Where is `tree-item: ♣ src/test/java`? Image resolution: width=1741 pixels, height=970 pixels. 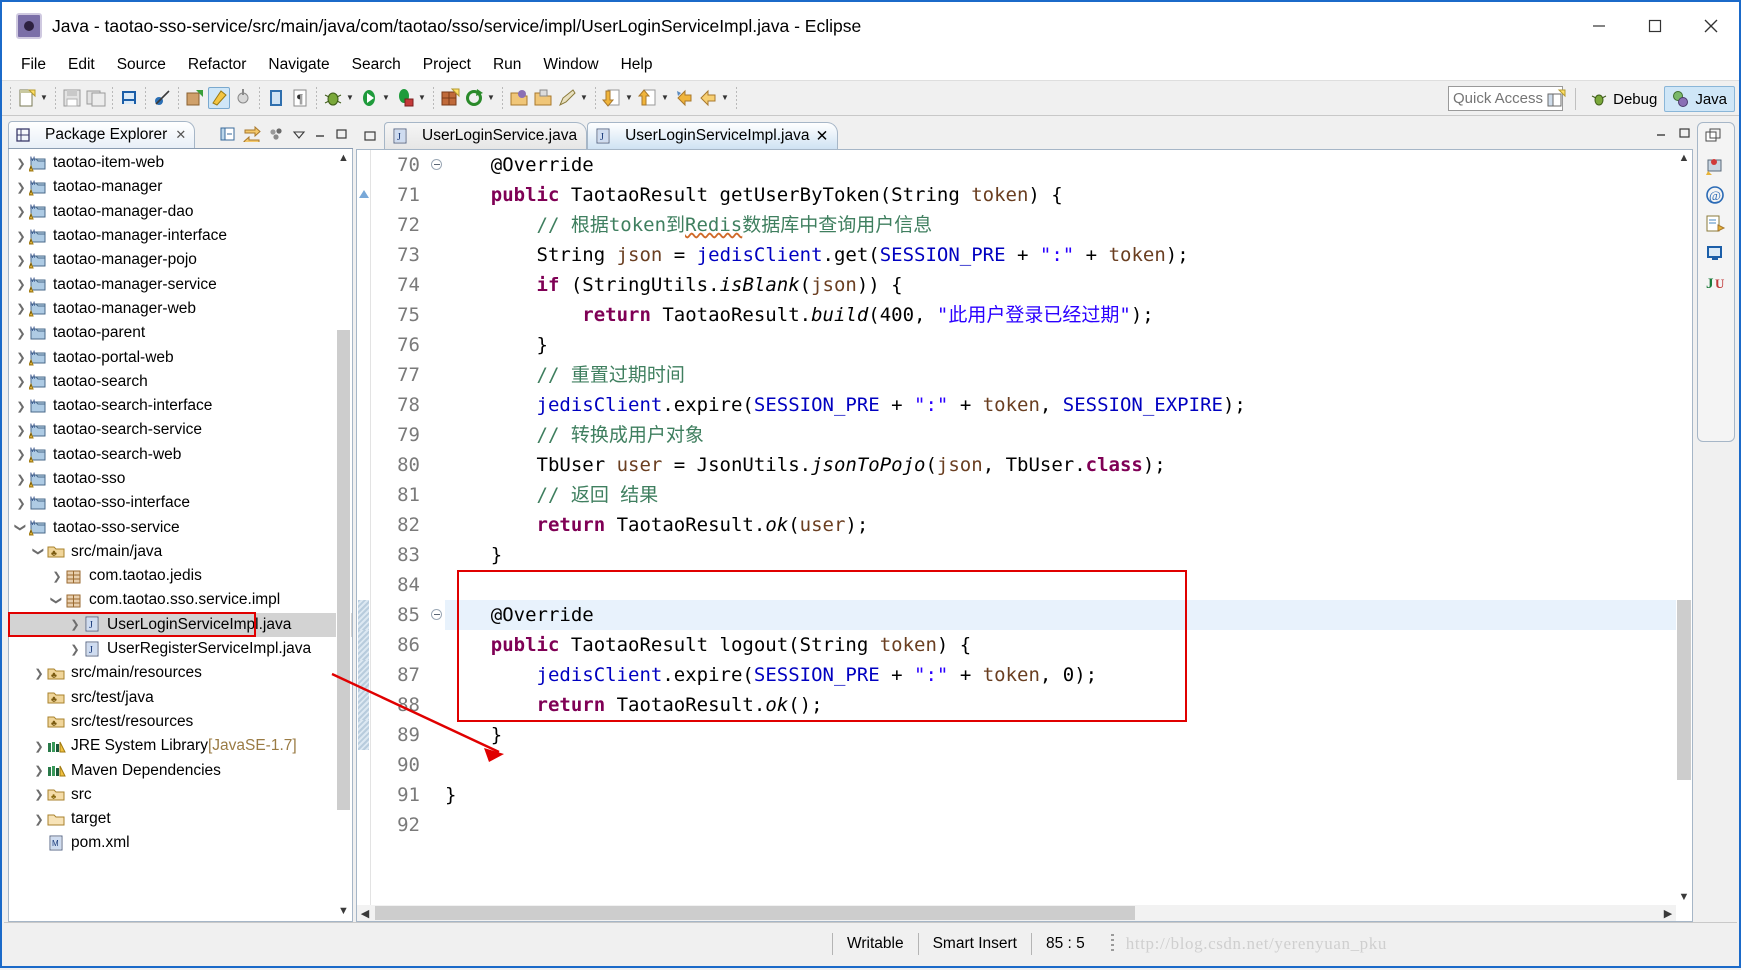
tree-item: ♣ src/test/java is located at coordinates (180, 698).